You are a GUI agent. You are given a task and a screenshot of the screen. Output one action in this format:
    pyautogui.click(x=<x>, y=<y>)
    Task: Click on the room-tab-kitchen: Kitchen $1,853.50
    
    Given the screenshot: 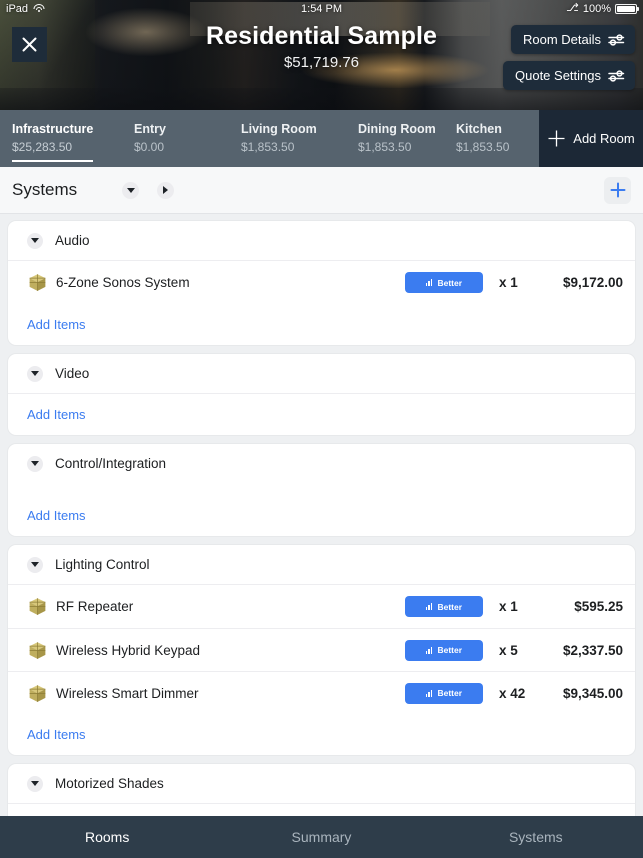 What is the action you would take?
    pyautogui.click(x=490, y=138)
    